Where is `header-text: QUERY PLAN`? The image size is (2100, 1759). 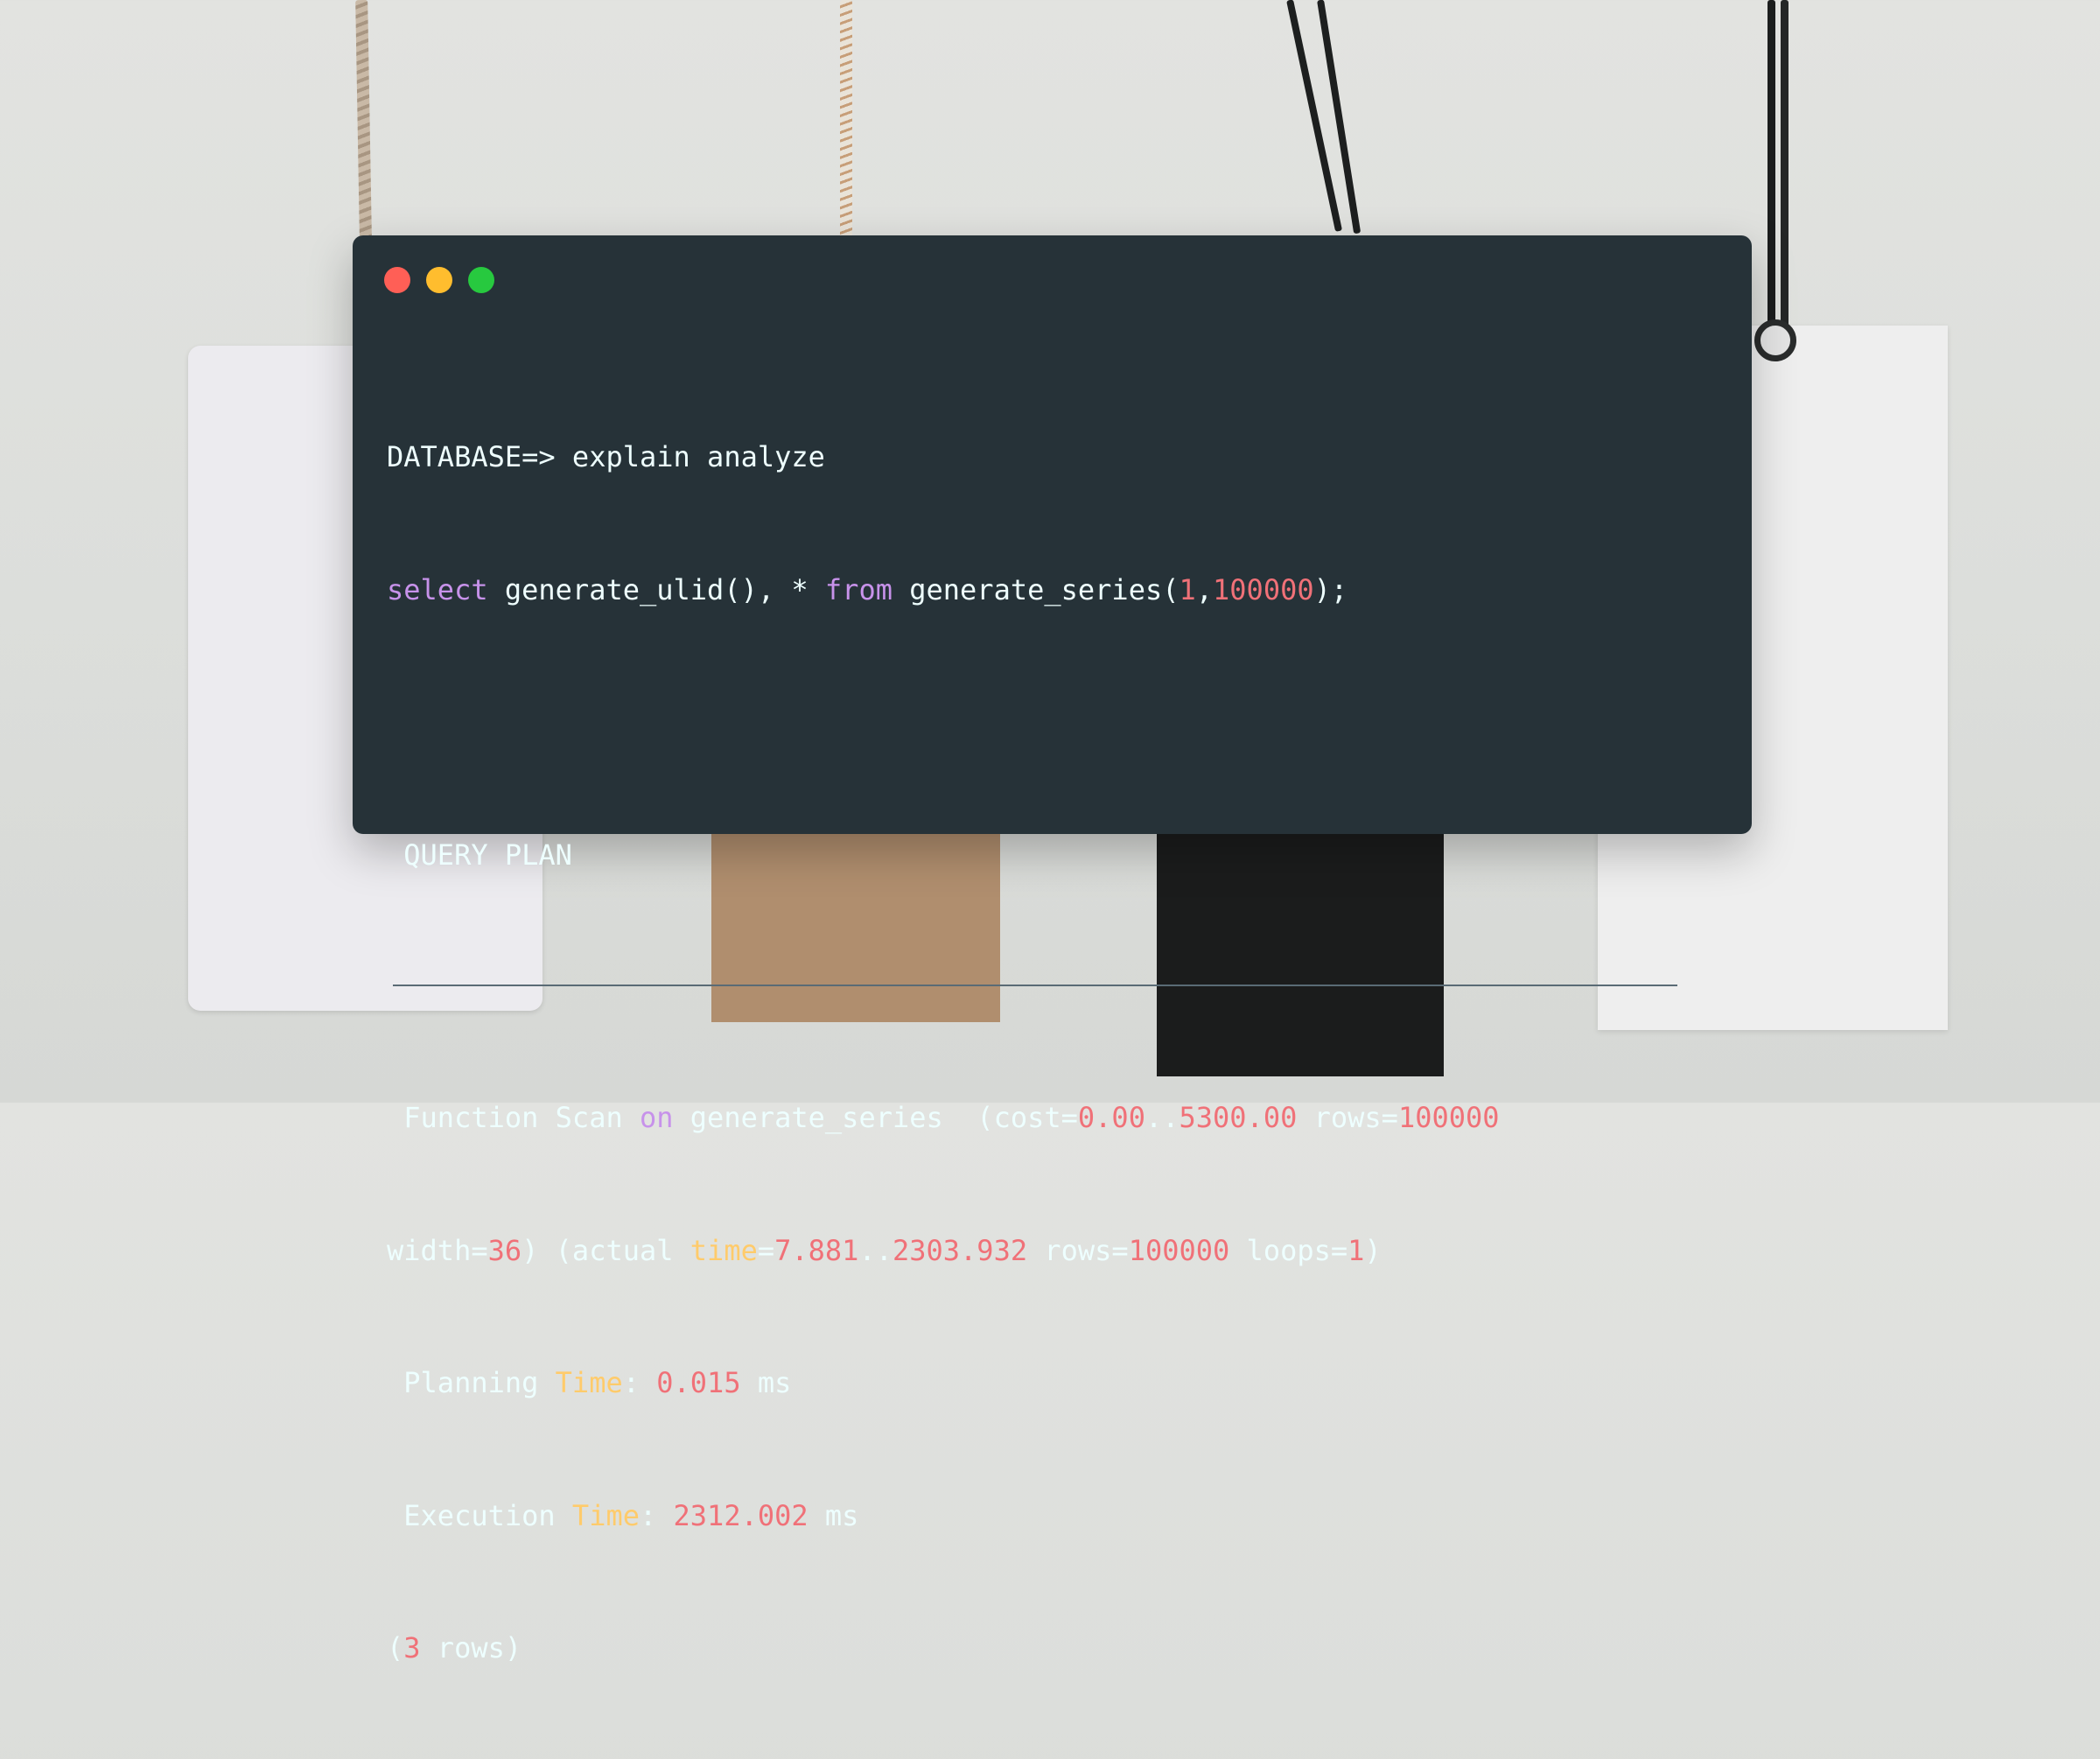
header-text: QUERY PLAN is located at coordinates (479, 854).